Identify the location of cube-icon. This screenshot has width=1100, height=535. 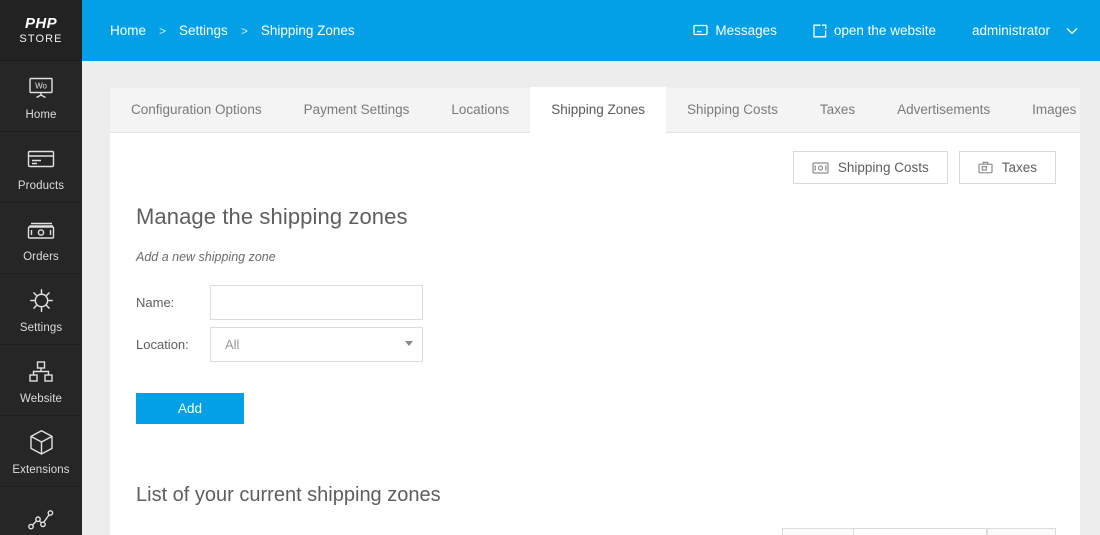
(41, 443).